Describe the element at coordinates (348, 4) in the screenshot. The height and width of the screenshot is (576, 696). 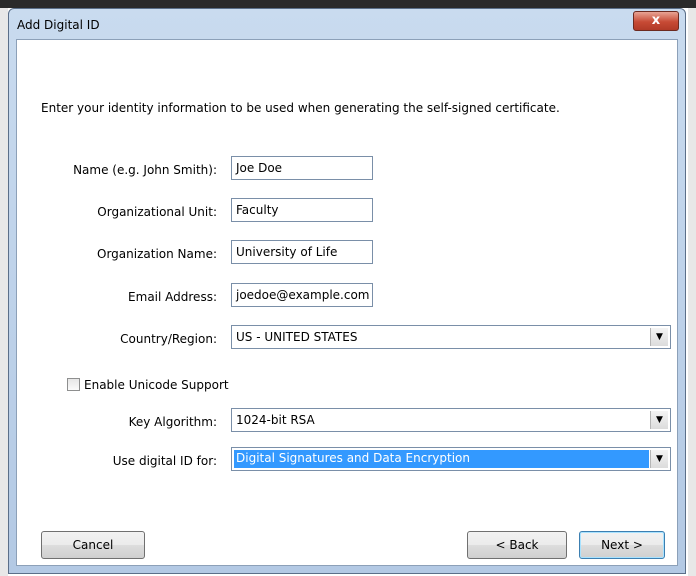
I see `background-desktop` at that location.